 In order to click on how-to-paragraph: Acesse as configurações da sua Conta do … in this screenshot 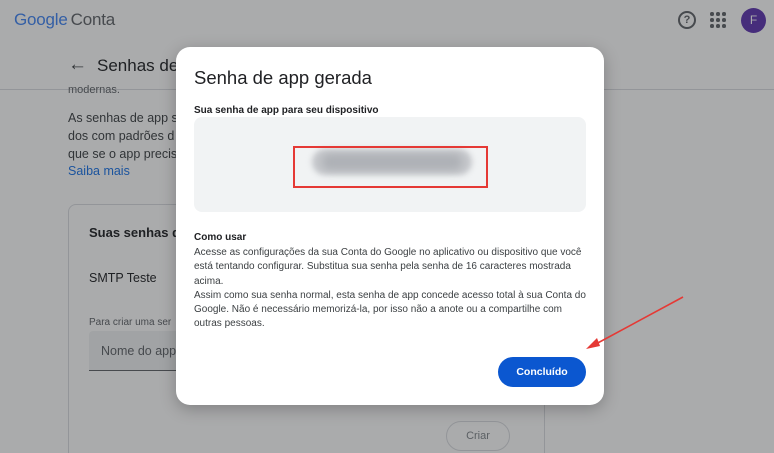, I will do `click(388, 267)`.